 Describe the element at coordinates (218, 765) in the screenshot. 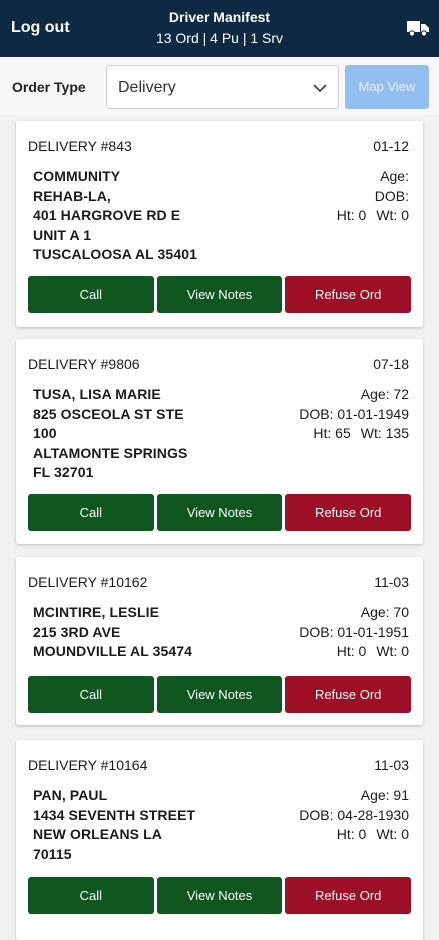

I see `order-header: DELIVERY #10164 11-03` at that location.